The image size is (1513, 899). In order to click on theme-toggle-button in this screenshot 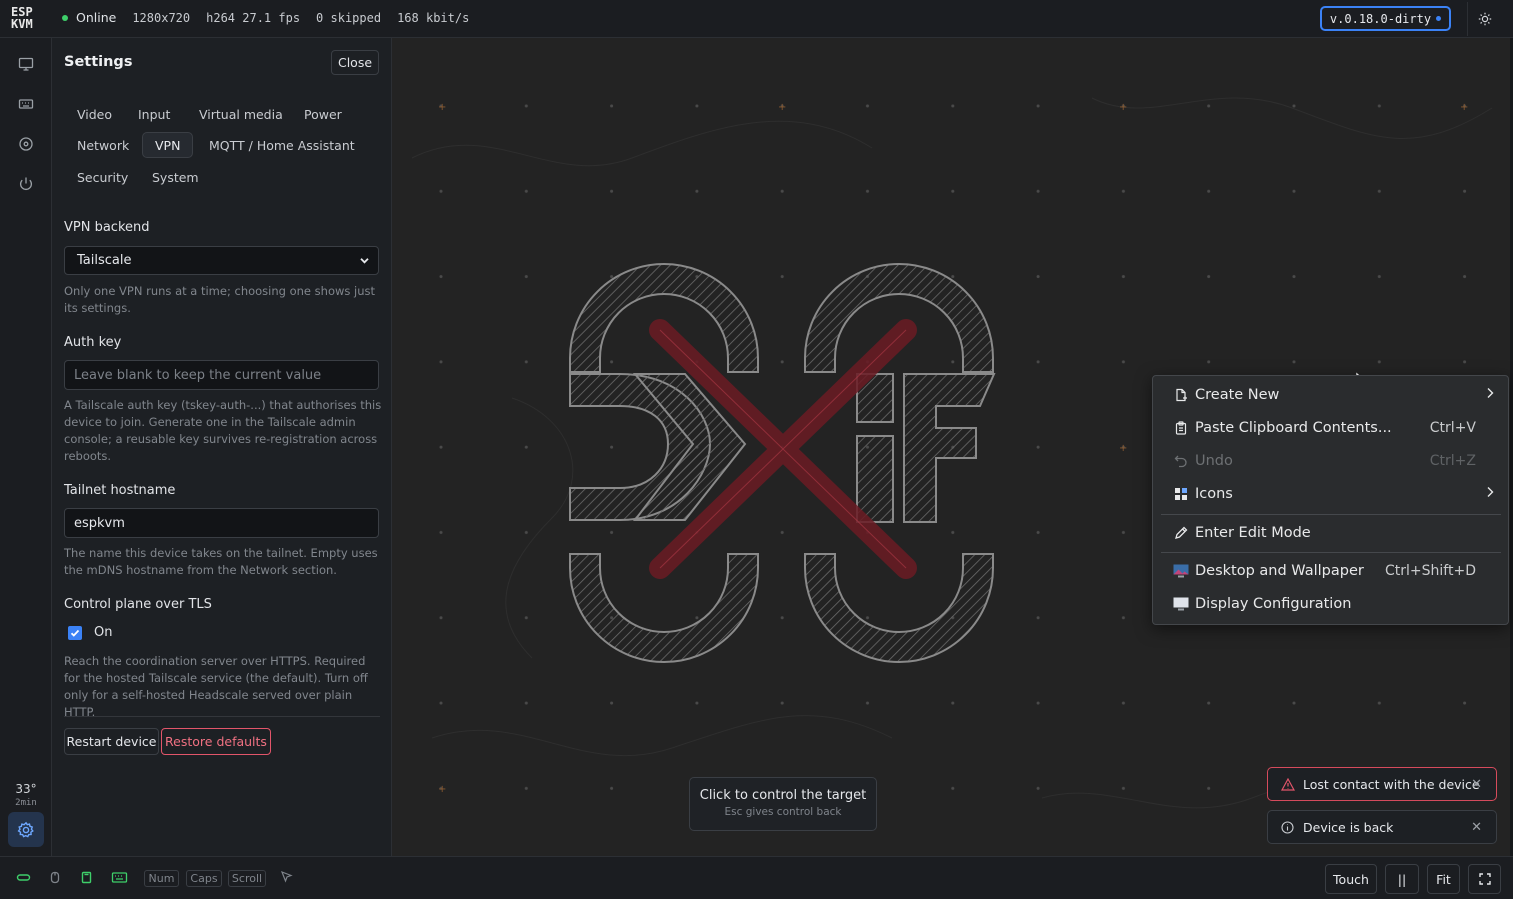, I will do `click(1484, 19)`.